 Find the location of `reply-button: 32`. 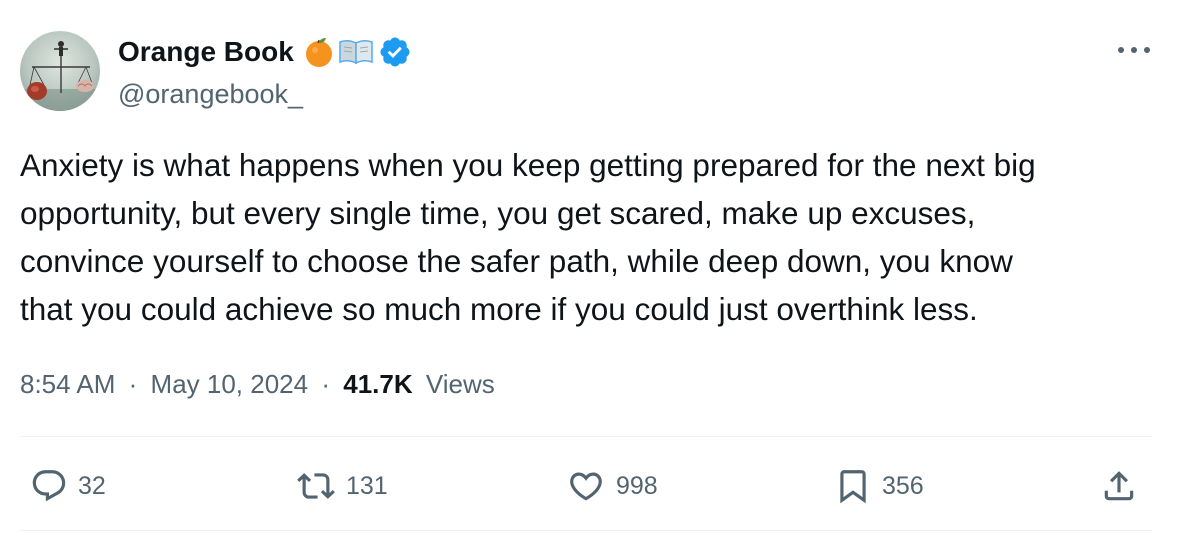

reply-button: 32 is located at coordinates (68, 486).